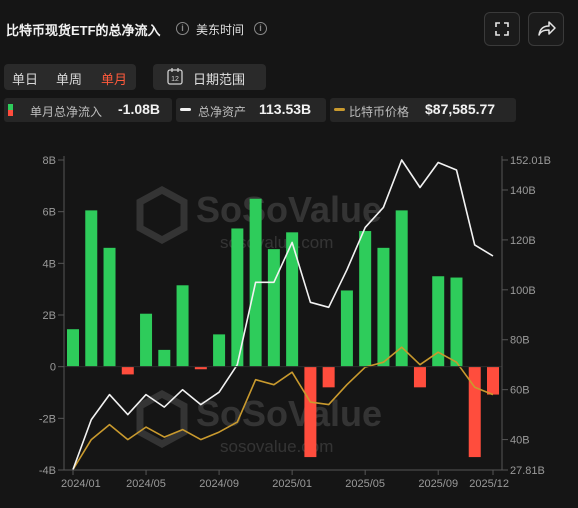  I want to click on legend-flow-value: -1.08B, so click(139, 109).